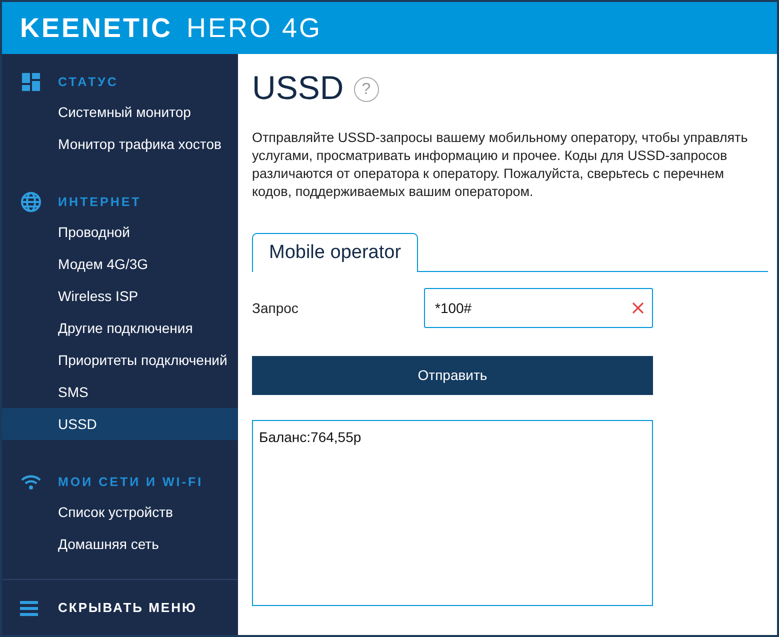 Image resolution: width=779 pixels, height=637 pixels. I want to click on dashboard-icon, so click(31, 82).